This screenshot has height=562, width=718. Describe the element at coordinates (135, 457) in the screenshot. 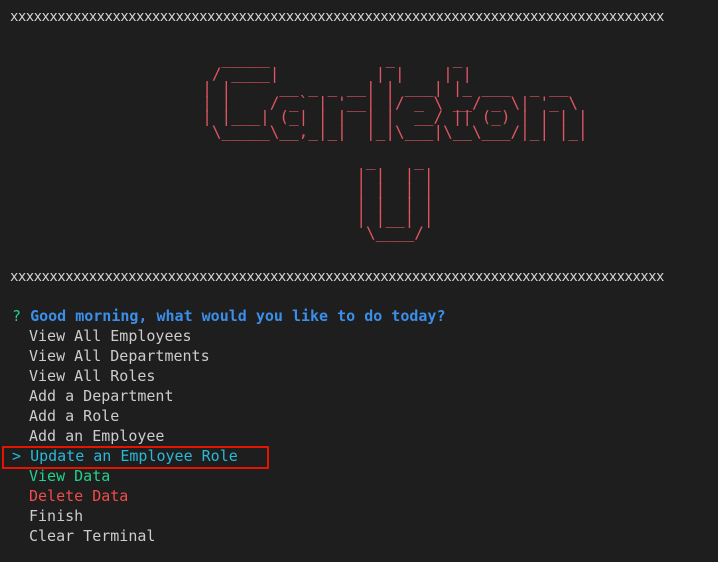

I see `selection-highlight-box` at that location.